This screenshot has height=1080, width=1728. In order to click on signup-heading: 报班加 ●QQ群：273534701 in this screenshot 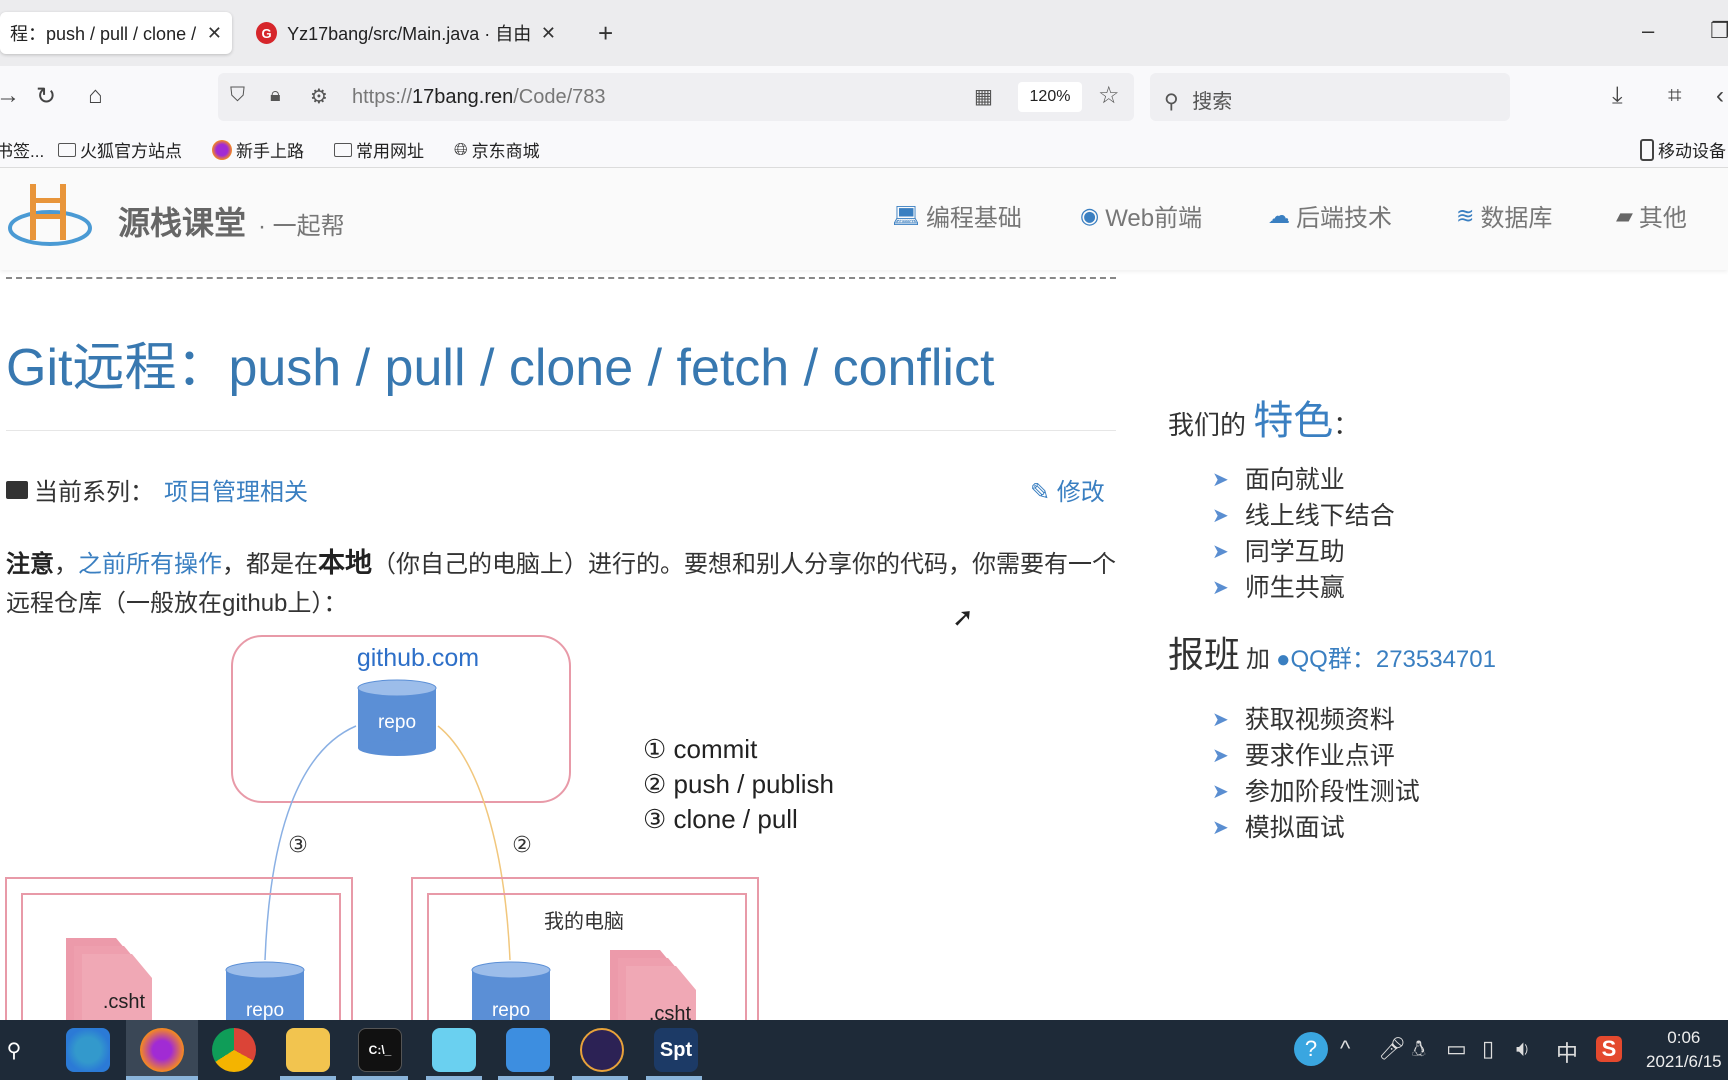, I will do `click(1332, 654)`.